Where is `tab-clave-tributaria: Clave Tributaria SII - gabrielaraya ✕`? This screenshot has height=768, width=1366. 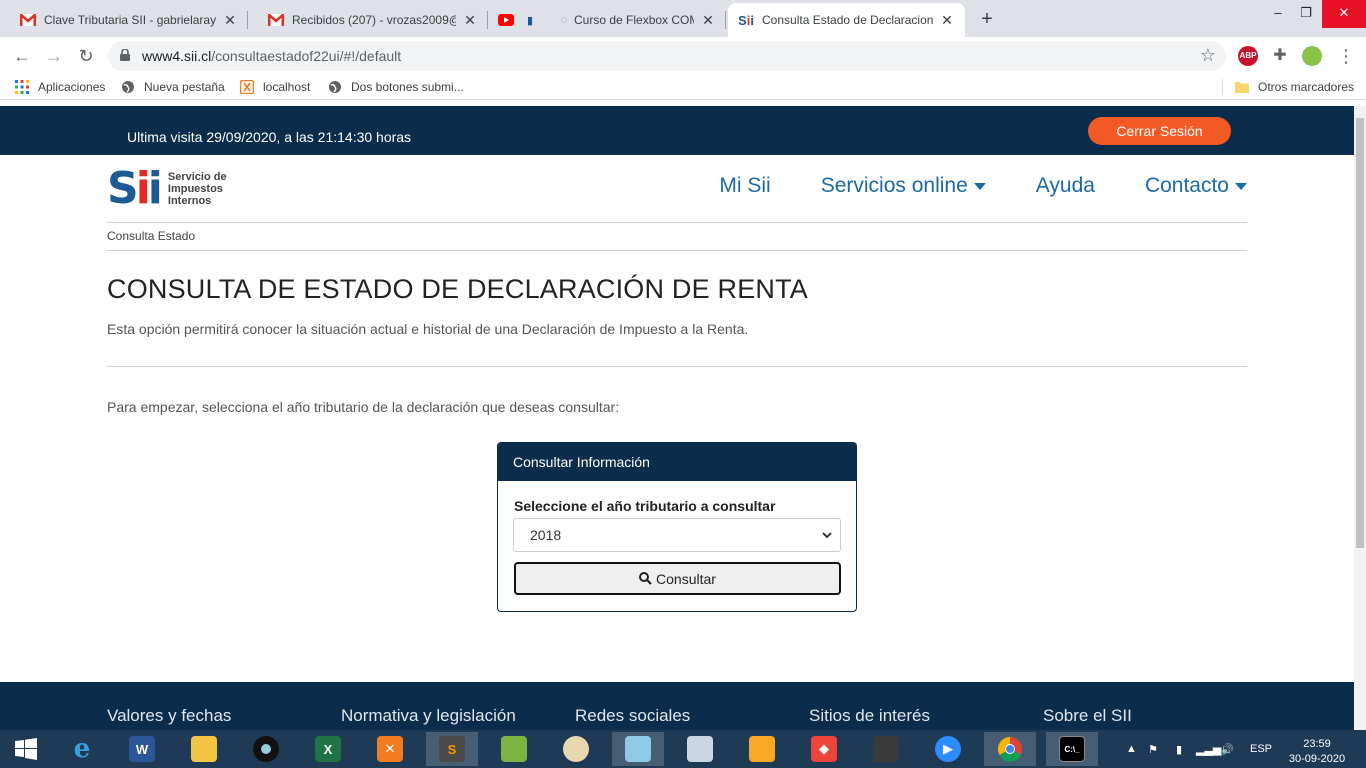
tab-clave-tributaria: Clave Tributaria SII - gabrielaraya ✕ is located at coordinates (124, 20).